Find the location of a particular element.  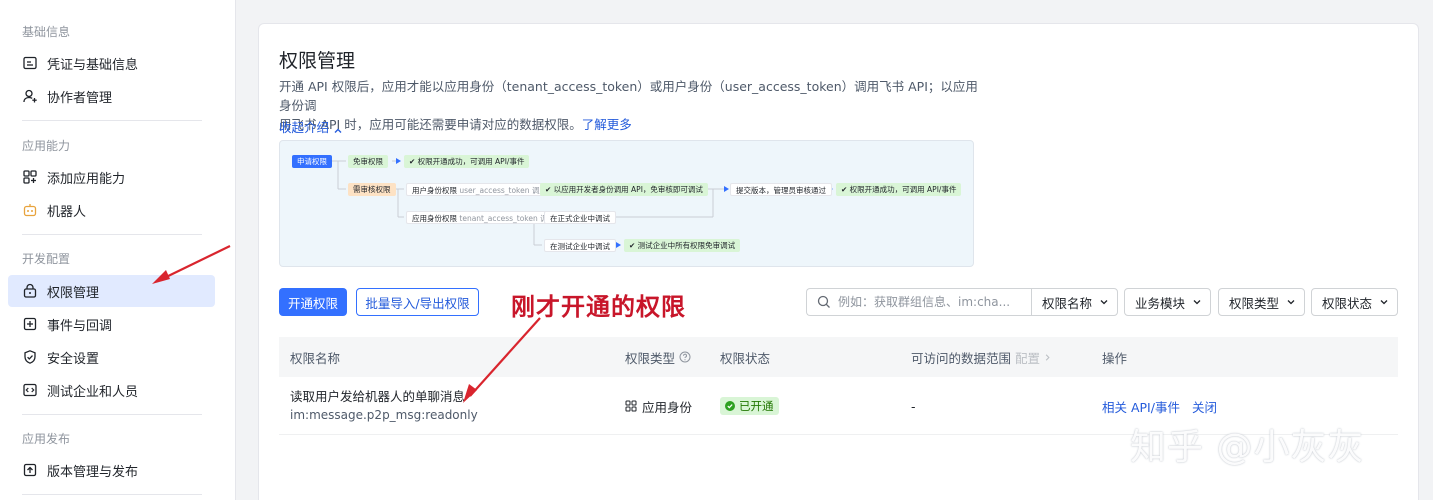

permission-search is located at coordinates (919, 302).